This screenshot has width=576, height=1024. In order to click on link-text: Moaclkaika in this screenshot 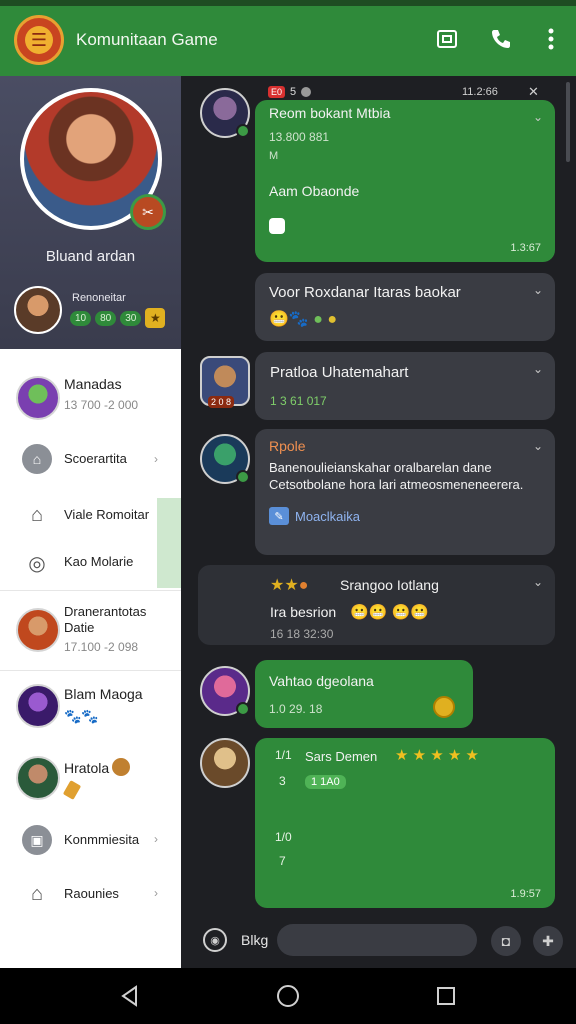, I will do `click(328, 516)`.